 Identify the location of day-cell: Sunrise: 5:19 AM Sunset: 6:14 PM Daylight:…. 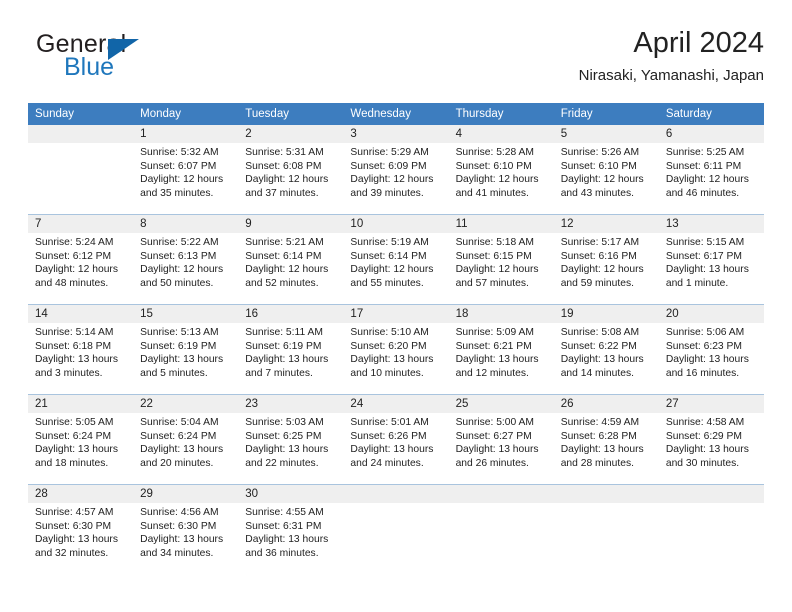
(395, 268).